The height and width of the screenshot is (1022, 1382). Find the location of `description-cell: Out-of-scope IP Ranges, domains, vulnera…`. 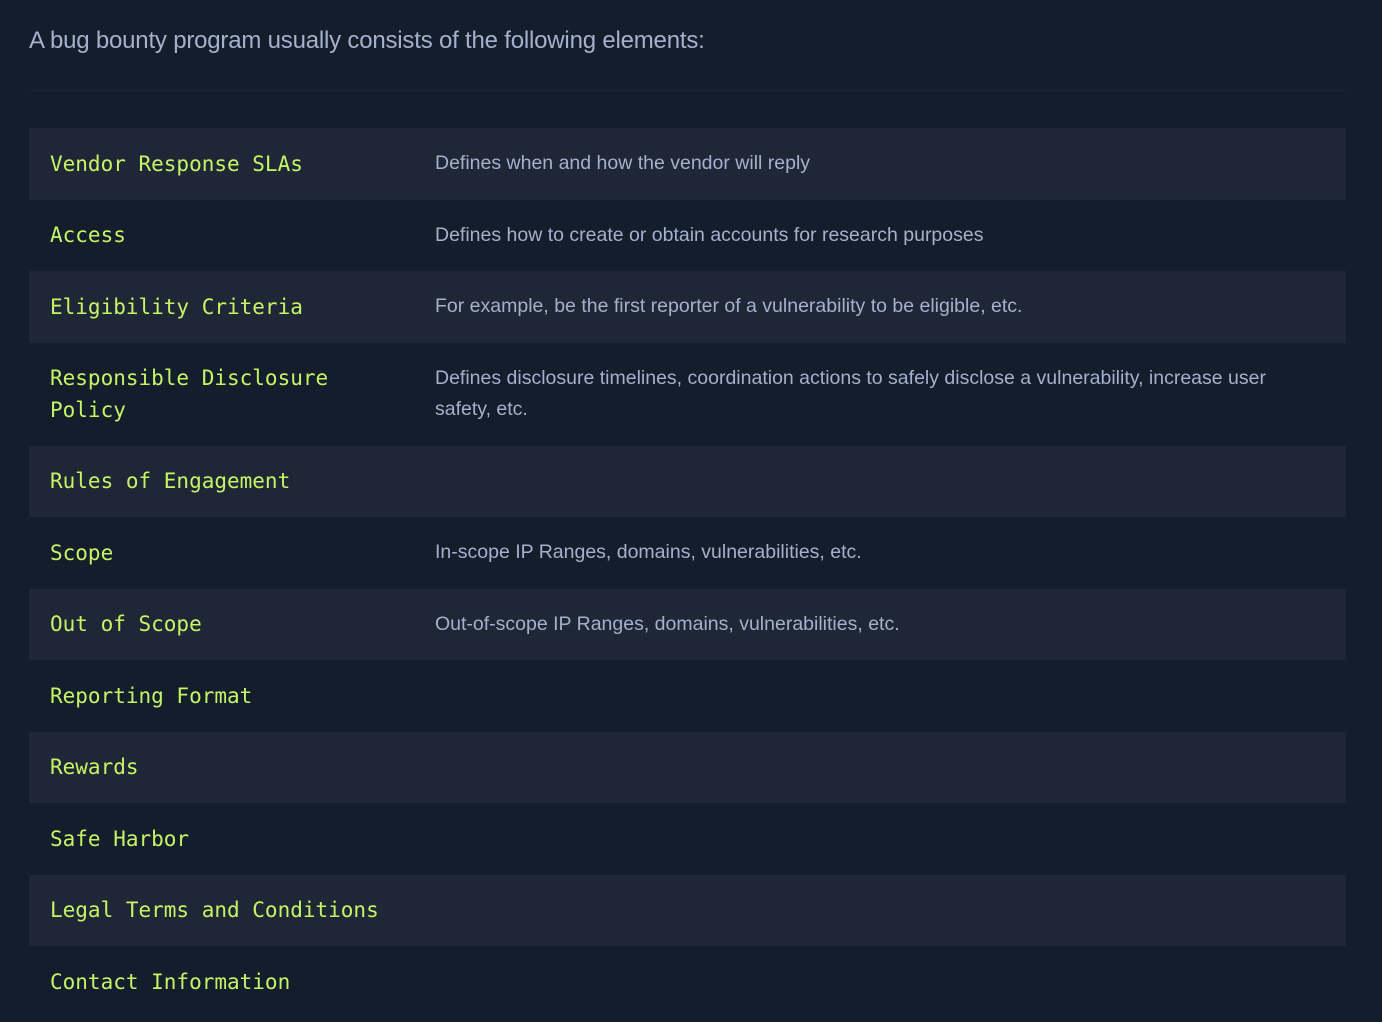

description-cell: Out-of-scope IP Ranges, domains, vulnera… is located at coordinates (667, 623).